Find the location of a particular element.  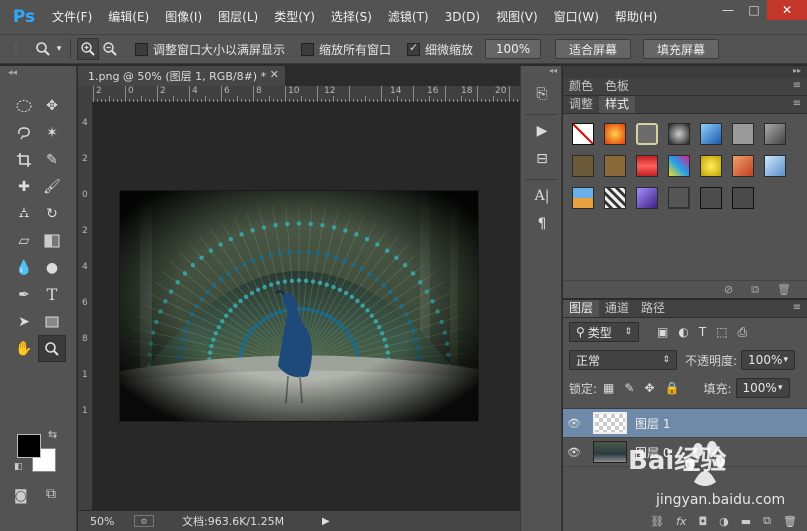

properties-panel-icon: ⊟ is located at coordinates (542, 159).